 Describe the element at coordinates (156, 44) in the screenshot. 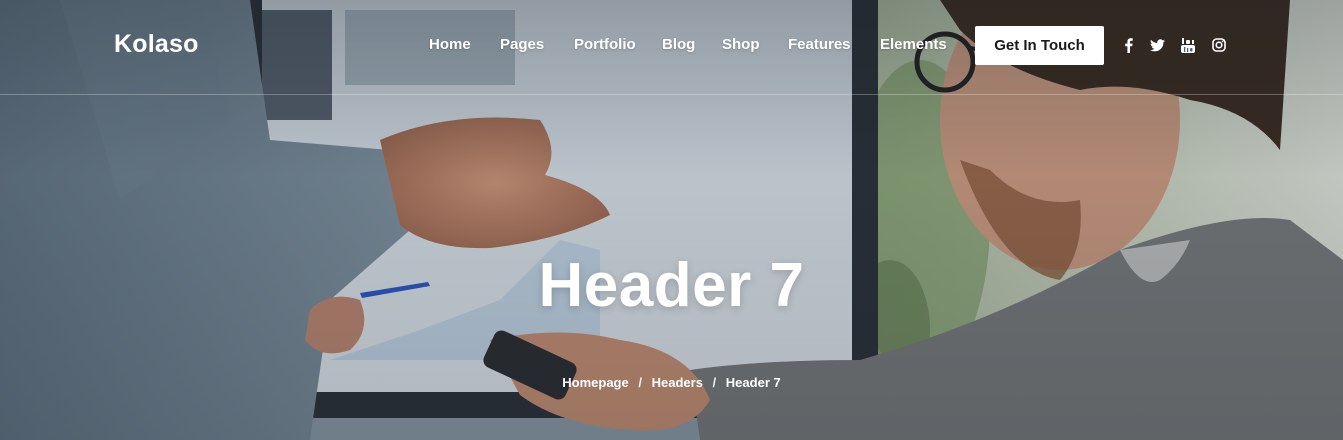

I see `brand-logo: Kolaso` at that location.